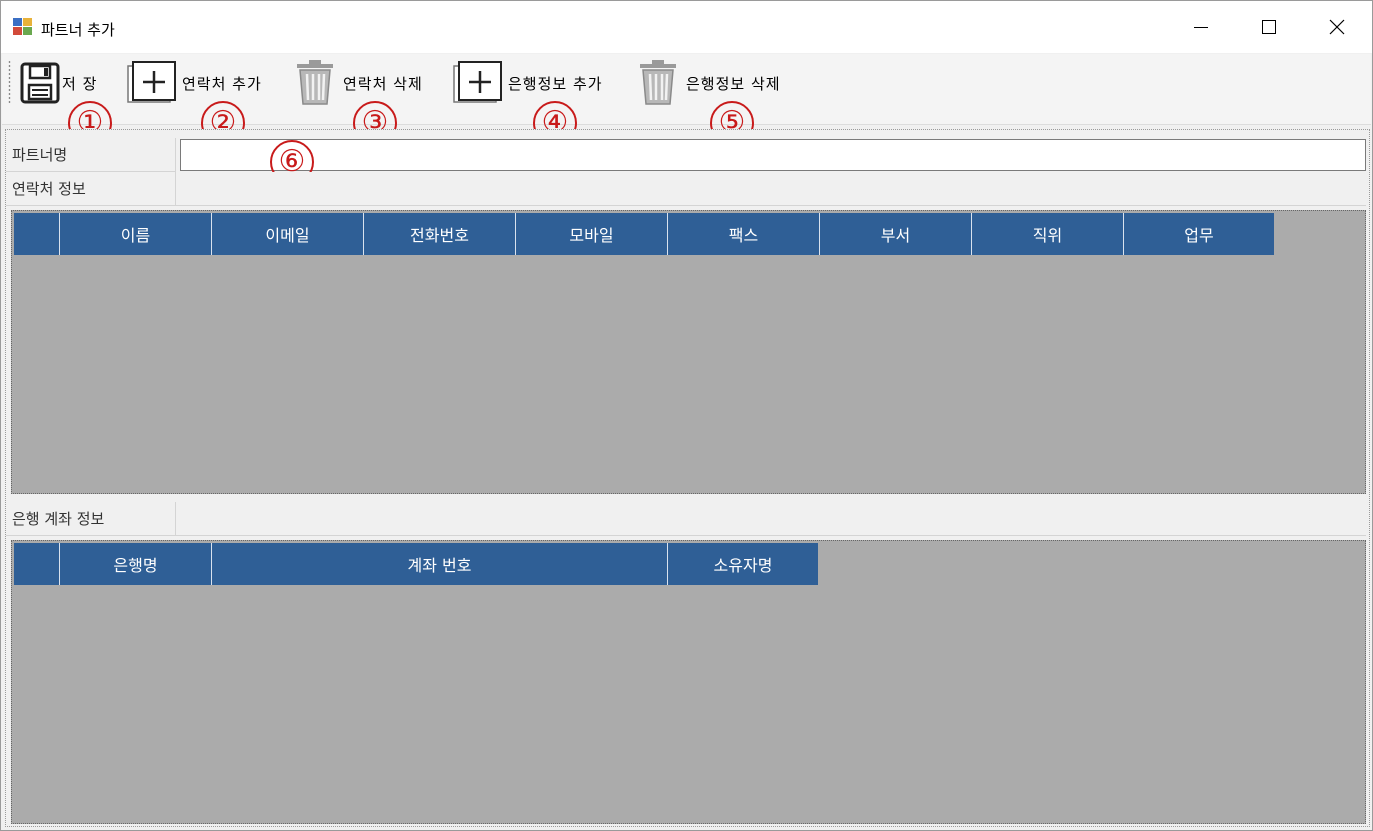 The image size is (1373, 831). What do you see at coordinates (773, 155) in the screenshot?
I see `partner-name-input` at bounding box center [773, 155].